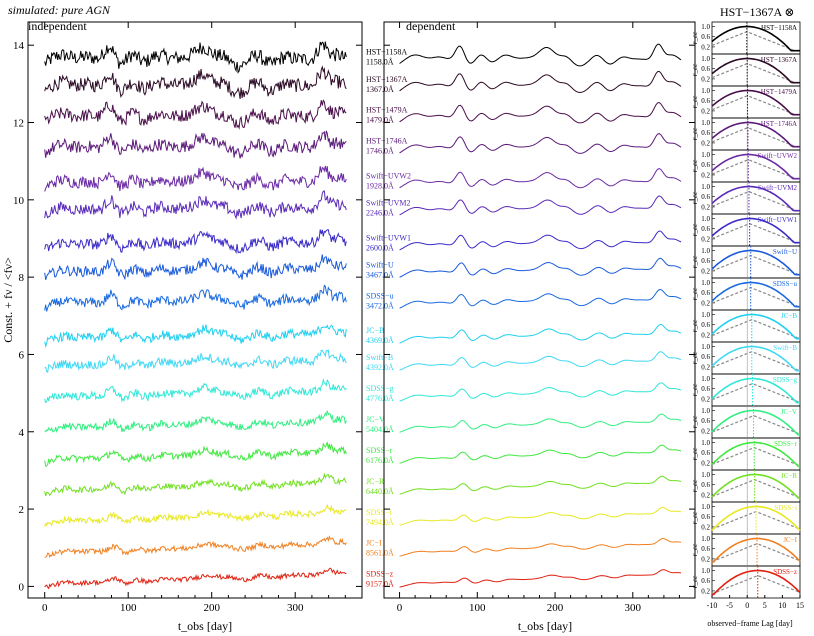  I want to click on band-wavelength-label: 4776.0Å, so click(380, 398).